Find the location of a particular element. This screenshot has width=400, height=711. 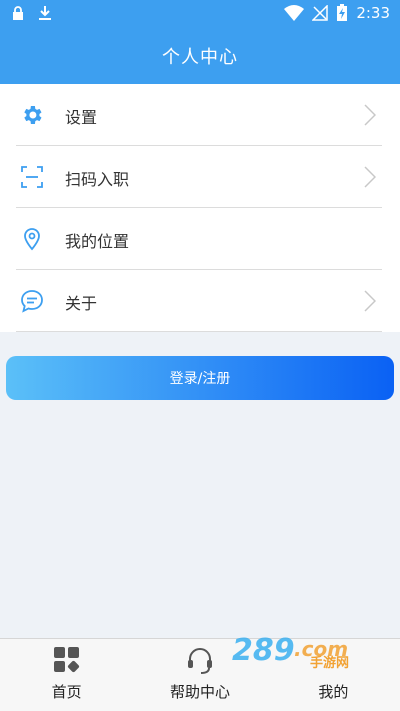

menu-item-scan: 扫码入职 is located at coordinates (200, 177).